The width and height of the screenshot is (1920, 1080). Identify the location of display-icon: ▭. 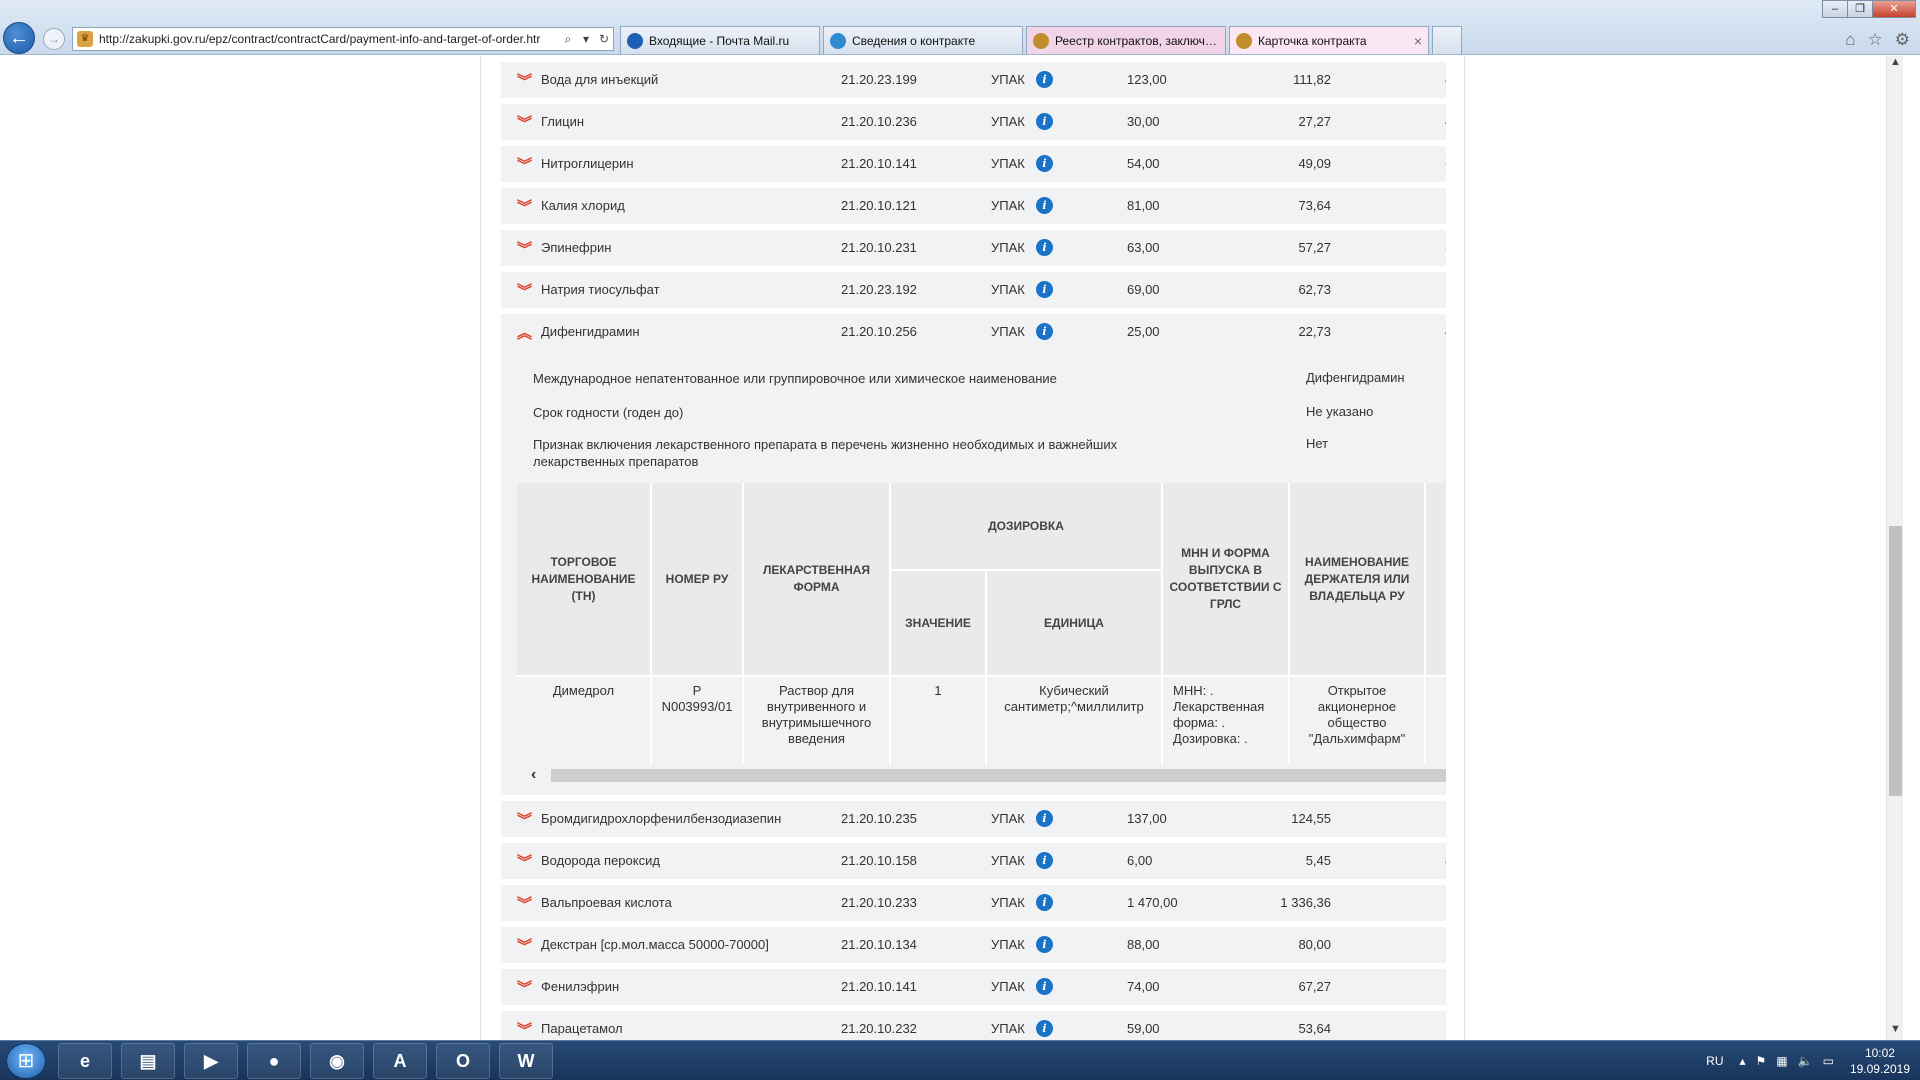
(1828, 1061).